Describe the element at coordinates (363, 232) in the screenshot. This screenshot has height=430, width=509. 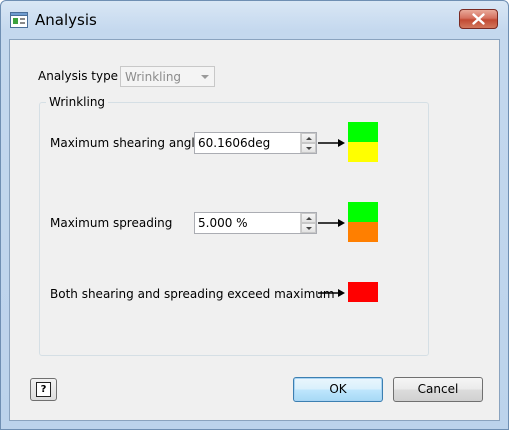
I see `color-cell-orange` at that location.